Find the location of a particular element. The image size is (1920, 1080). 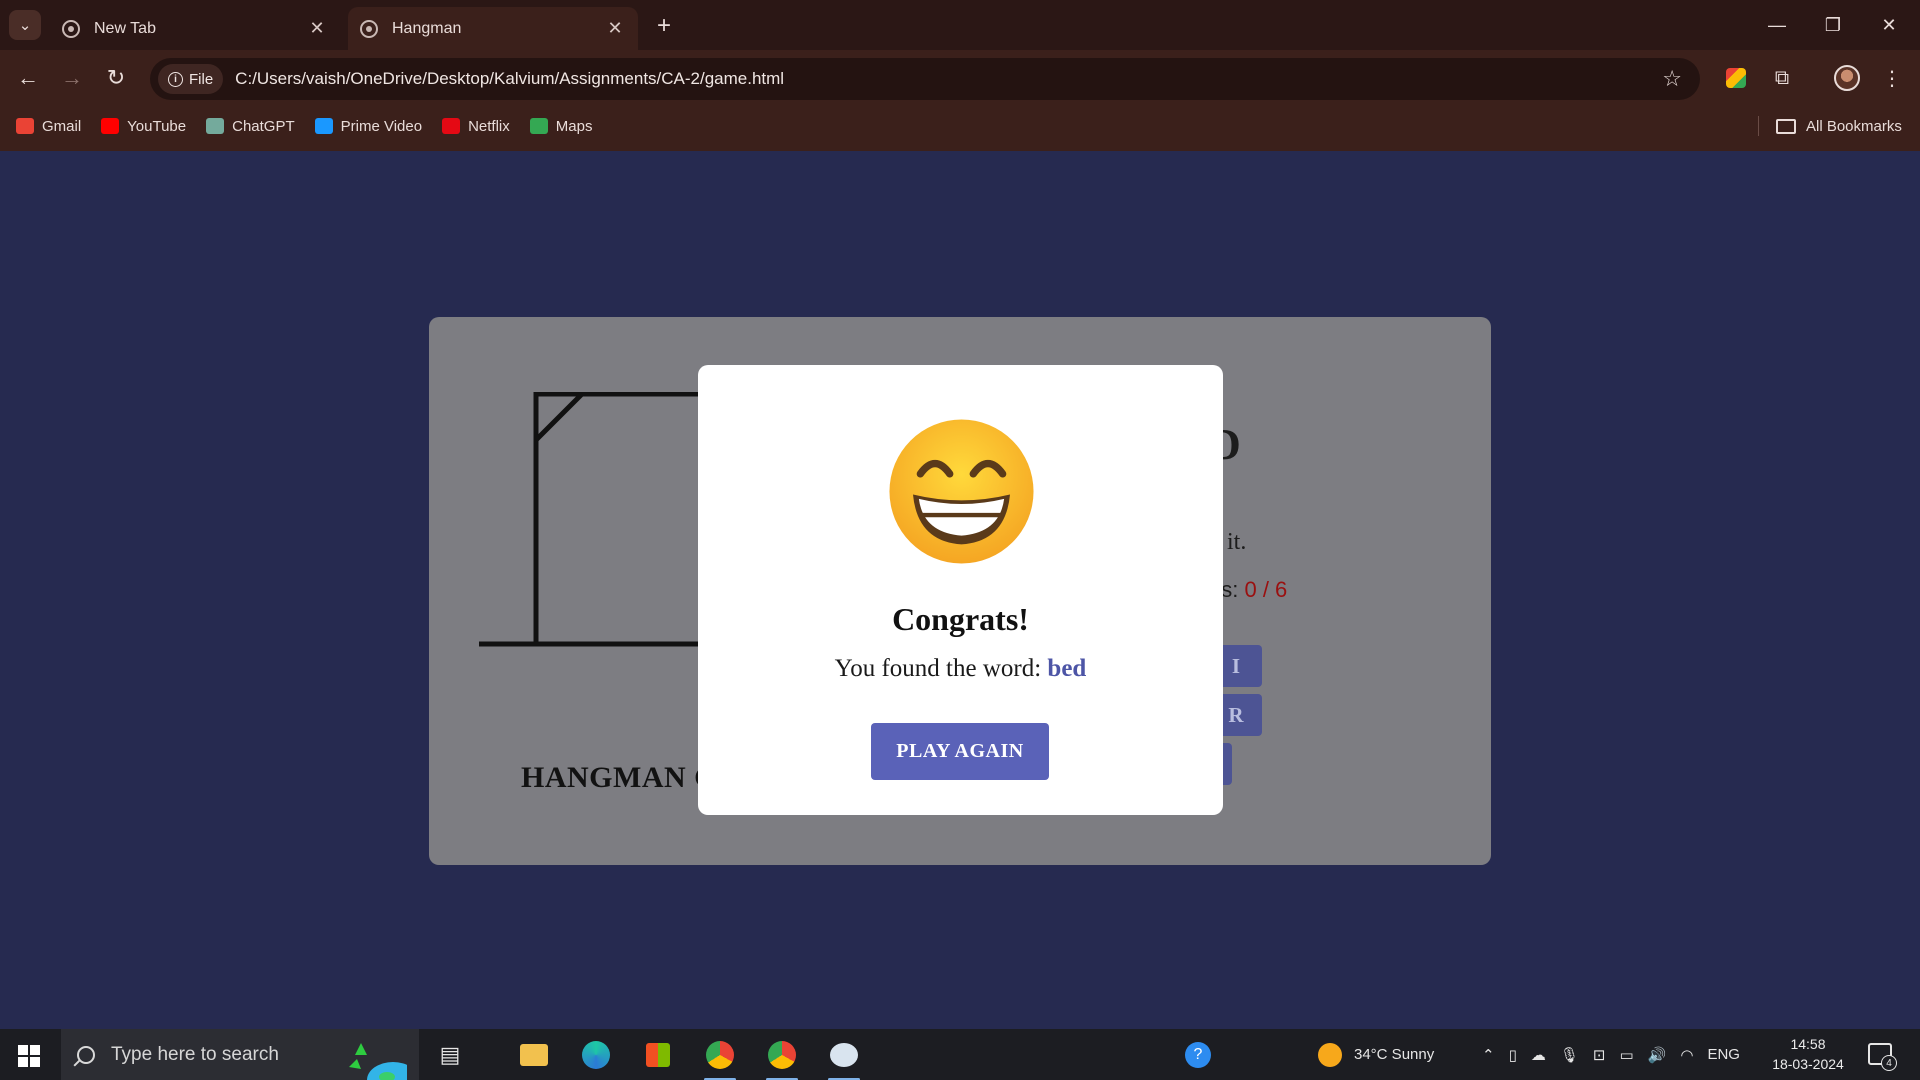

bookmark-gmail: Gmail is located at coordinates (48, 126).